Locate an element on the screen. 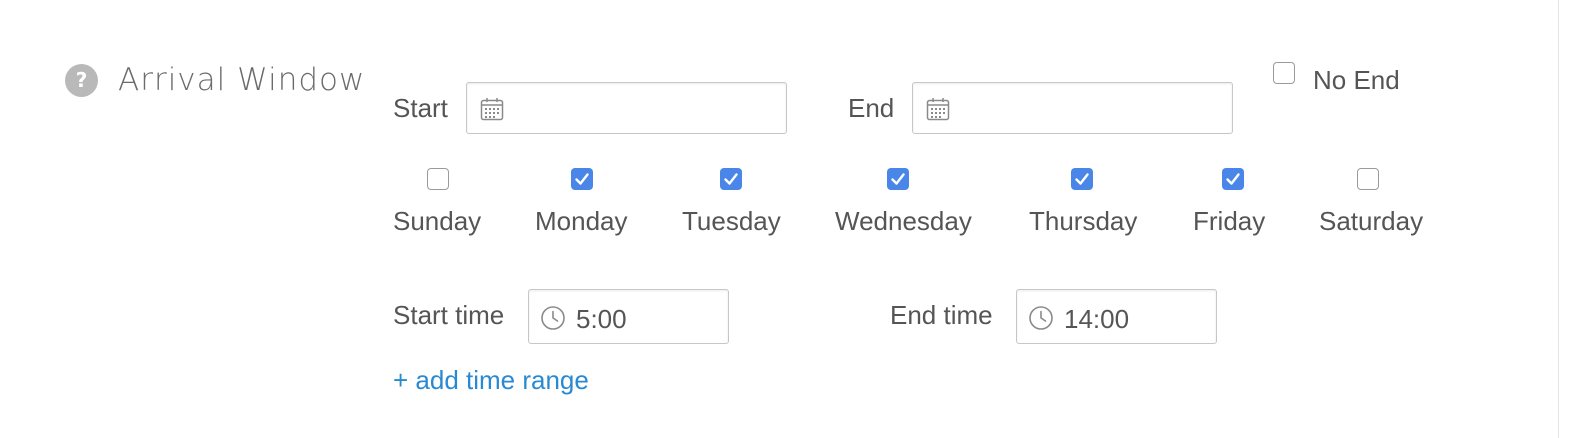  end-time-input: 14:00 is located at coordinates (1116, 316).